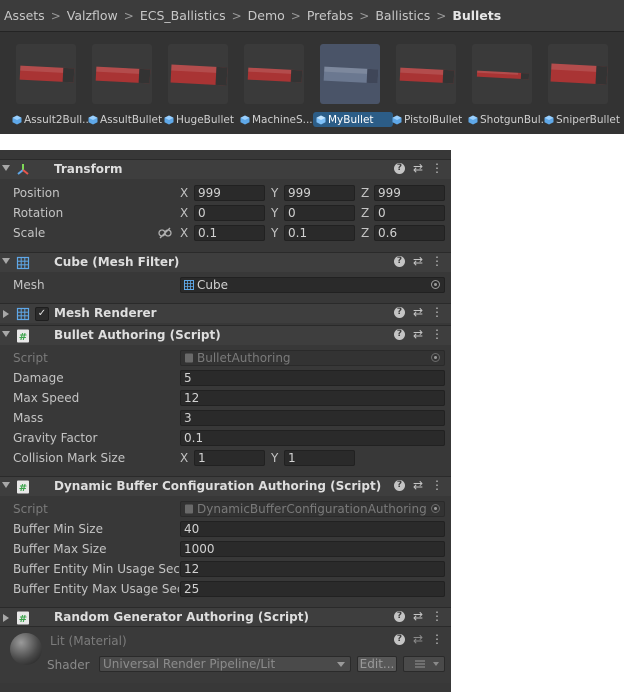  I want to click on scale-z-field: 0.6, so click(409, 233).